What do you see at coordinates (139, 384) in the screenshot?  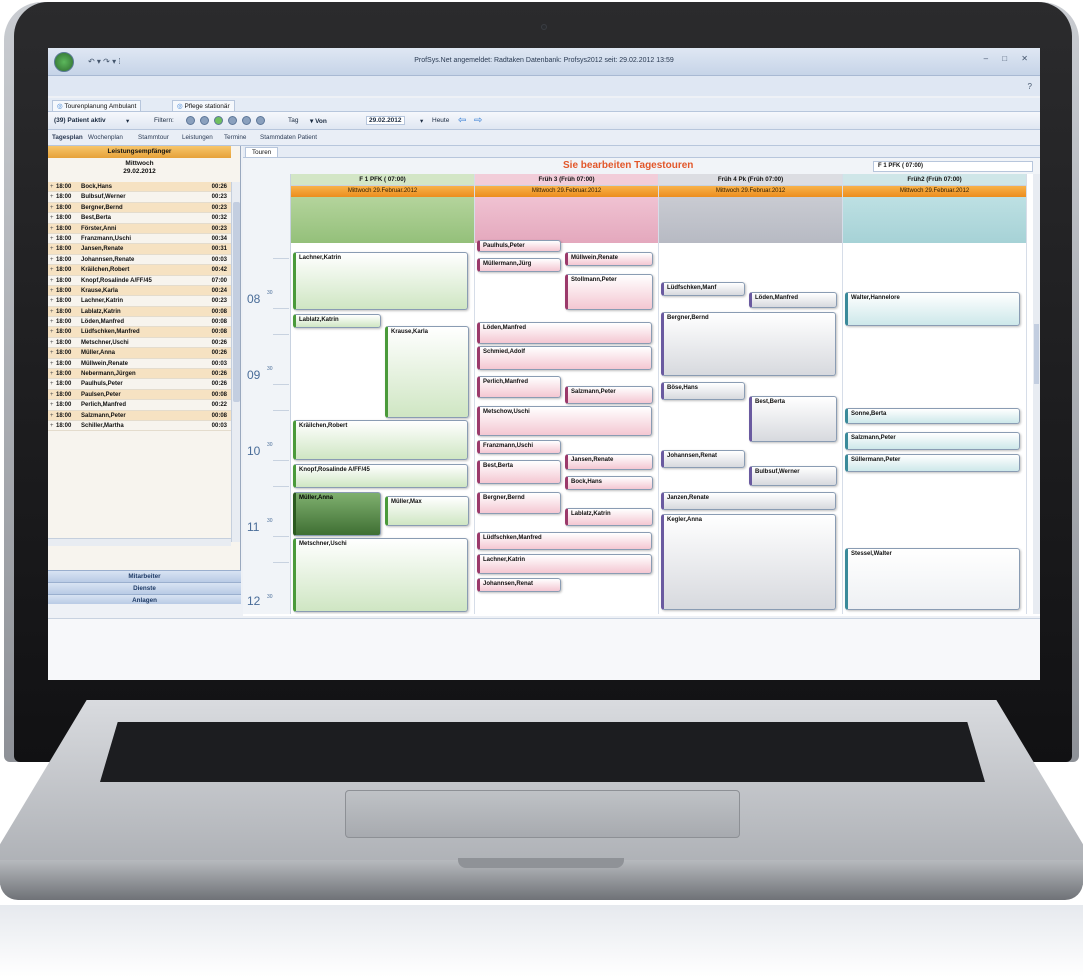 I see `recipient-row: +18:00 Paulhuls,Peter 00:26` at bounding box center [139, 384].